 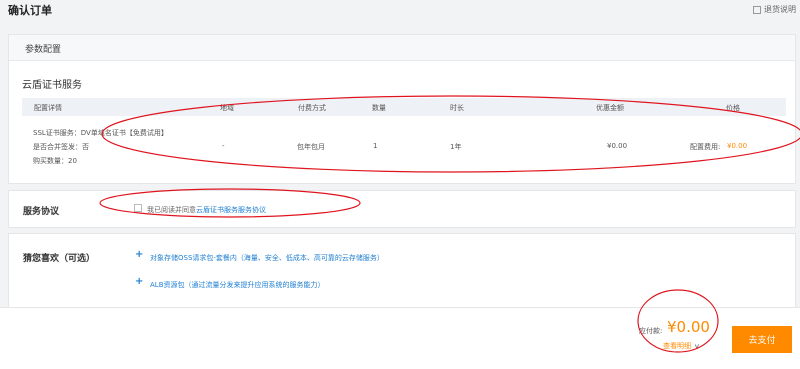 What do you see at coordinates (237, 285) in the screenshot?
I see `recommend-item-label: ALB资源包（通过流量分发来提升应用系统的服务能力）` at bounding box center [237, 285].